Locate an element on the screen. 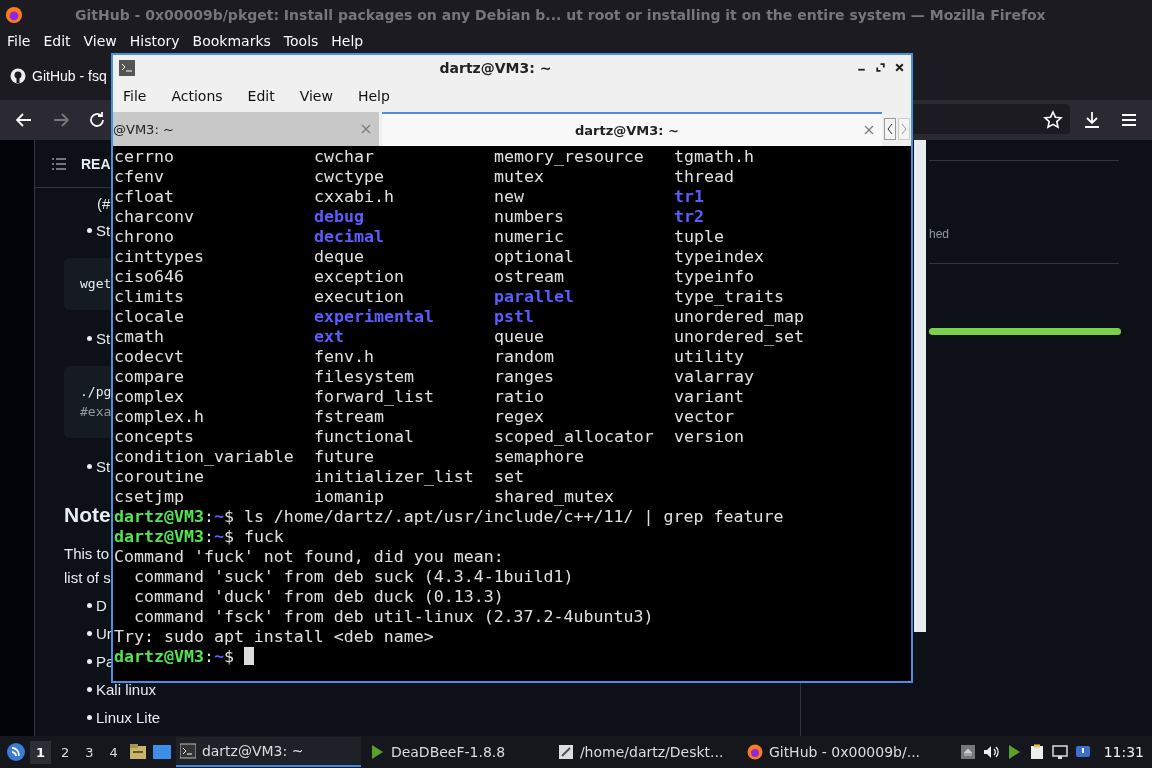 This screenshot has height=768, width=1152. download-icon is located at coordinates (1092, 120).